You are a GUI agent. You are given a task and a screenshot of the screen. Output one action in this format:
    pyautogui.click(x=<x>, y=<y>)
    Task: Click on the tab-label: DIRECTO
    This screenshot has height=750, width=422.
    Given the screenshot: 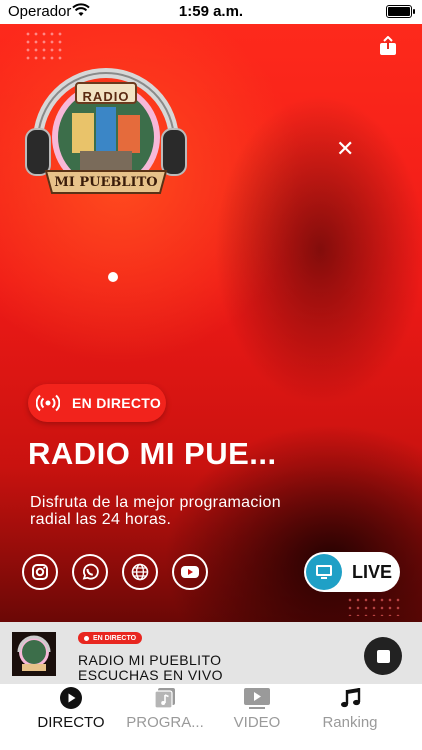 What is the action you would take?
    pyautogui.click(x=71, y=722)
    